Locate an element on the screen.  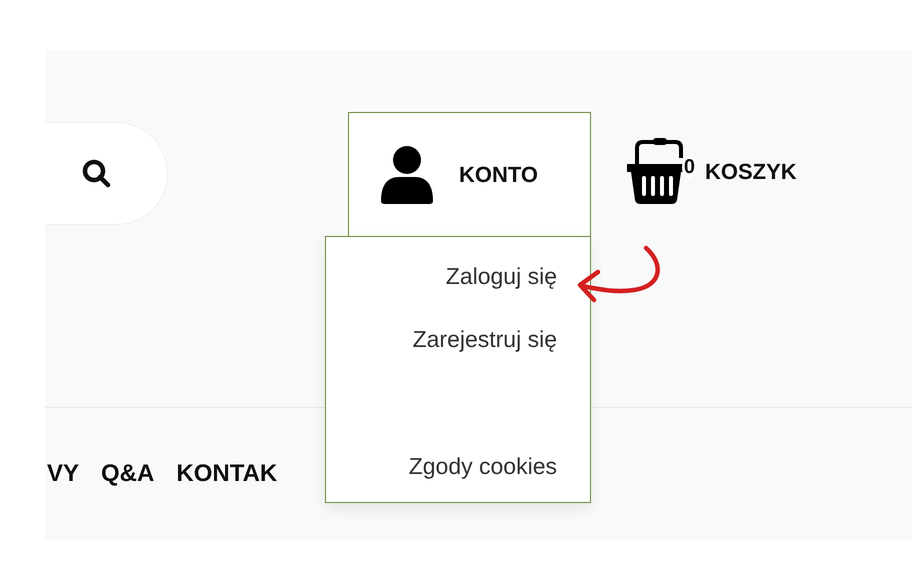
nav-link: KONTAK is located at coordinates (227, 474).